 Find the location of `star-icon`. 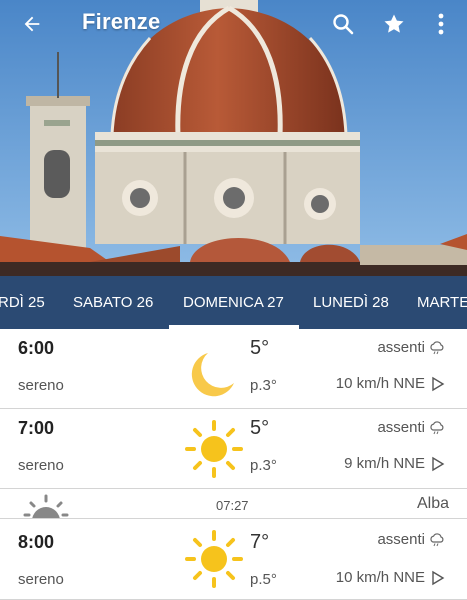

star-icon is located at coordinates (394, 23).